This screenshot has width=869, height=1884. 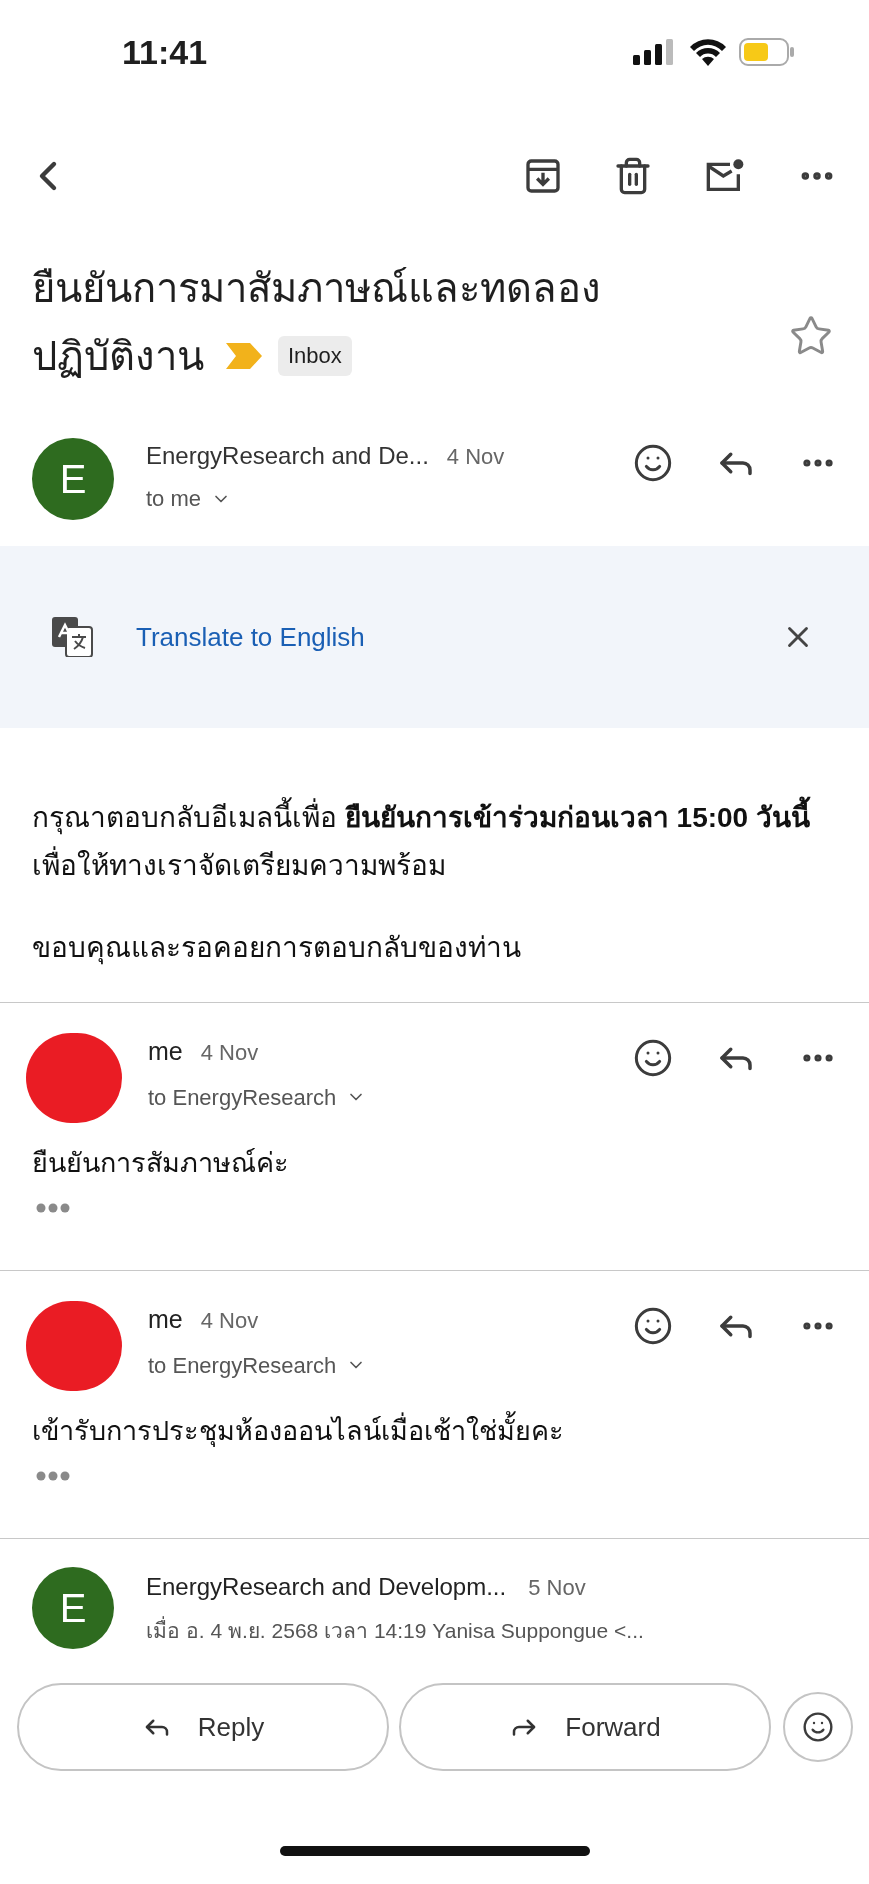 I want to click on message-text: ยืนยันการสัมภาษณ์ค่ะ, so click(x=160, y=1163).